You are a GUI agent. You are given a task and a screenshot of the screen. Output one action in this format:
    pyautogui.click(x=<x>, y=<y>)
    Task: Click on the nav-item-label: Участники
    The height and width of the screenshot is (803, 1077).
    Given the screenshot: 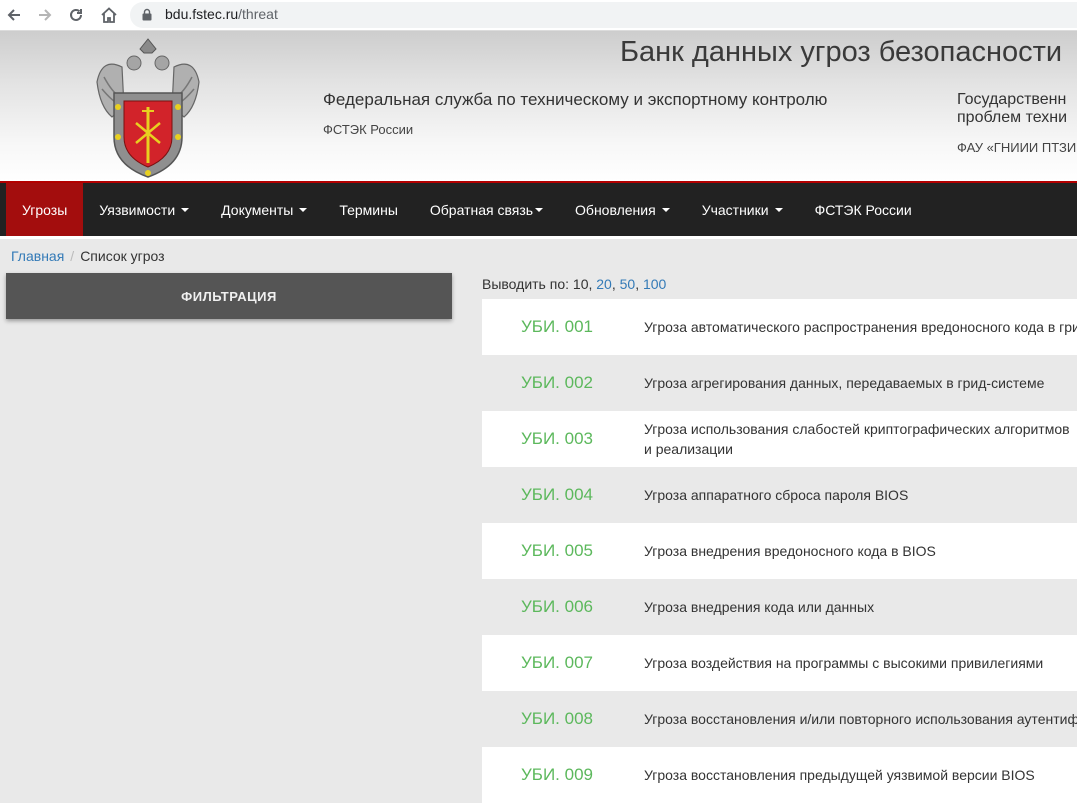 What is the action you would take?
    pyautogui.click(x=735, y=209)
    